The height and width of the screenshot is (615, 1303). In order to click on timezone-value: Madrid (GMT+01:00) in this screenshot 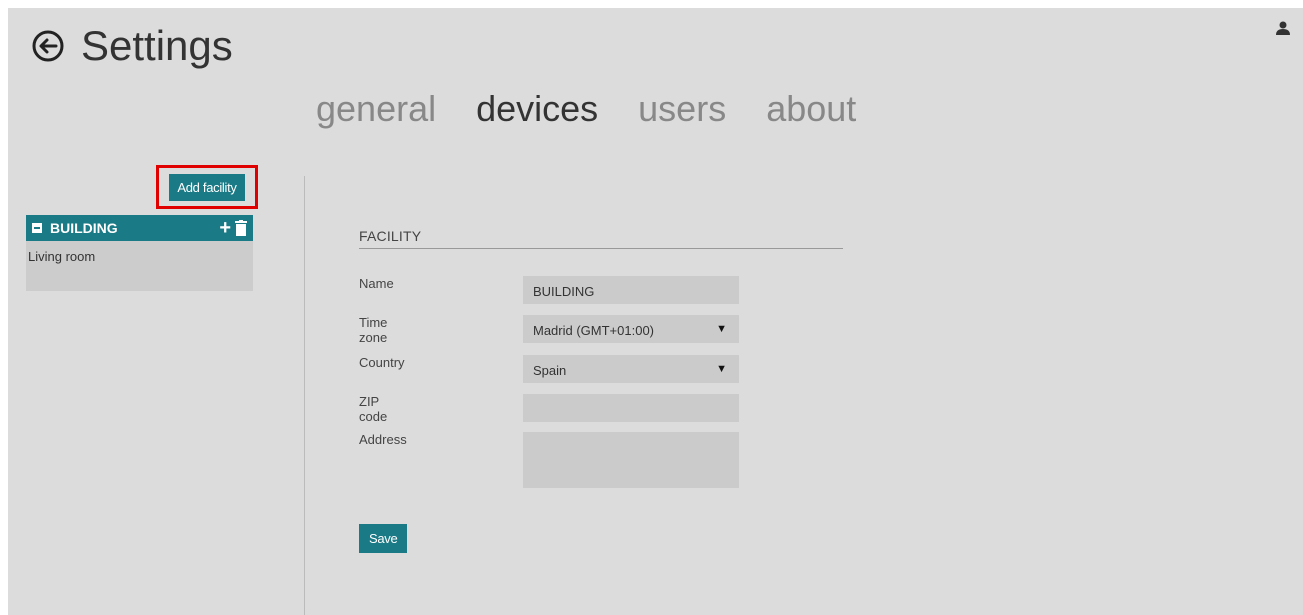, I will do `click(594, 330)`.